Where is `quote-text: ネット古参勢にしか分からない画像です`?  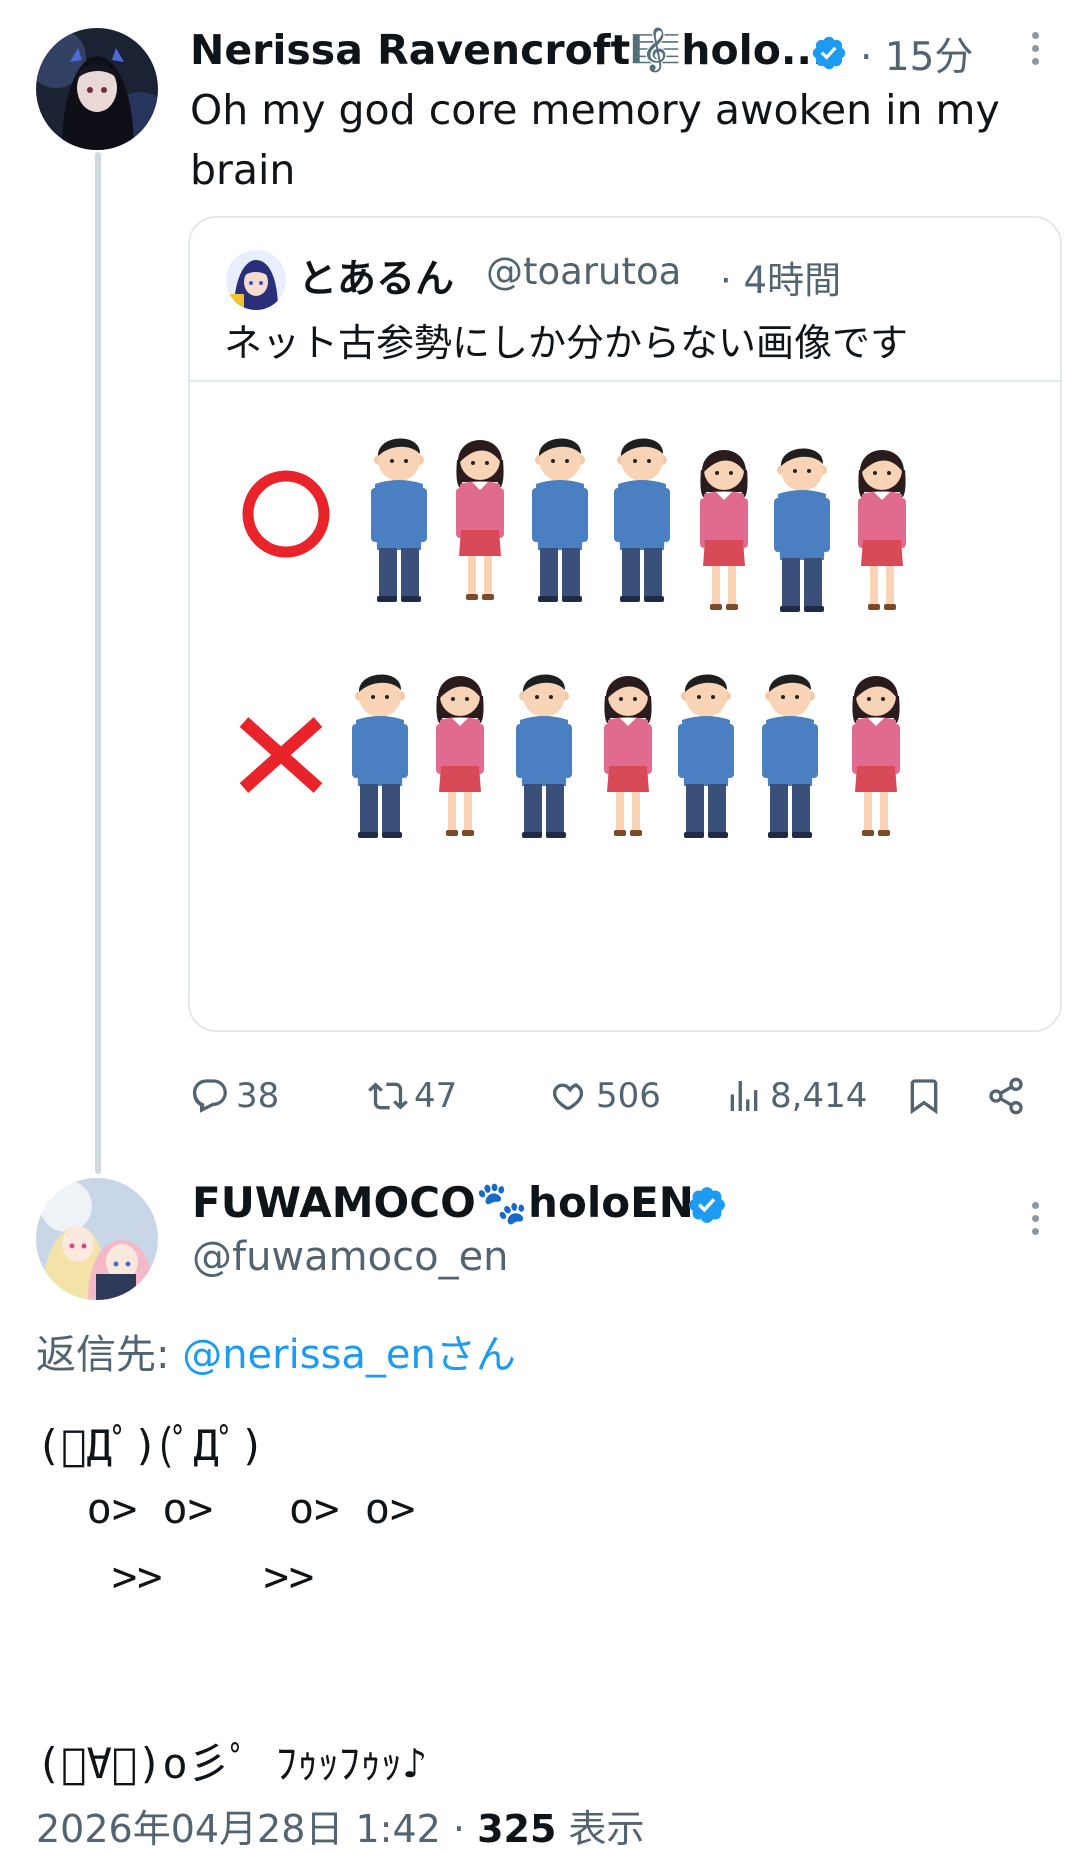
quote-text: ネット古参勢にしか分からない画像です is located at coordinates (566, 343).